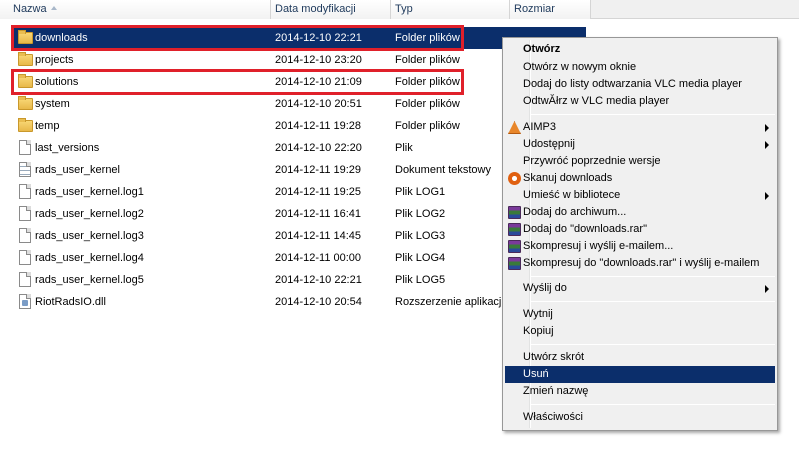 Image resolution: width=799 pixels, height=459 pixels. Describe the element at coordinates (640, 391) in the screenshot. I see `menu-item-rename: Zmień nazwę` at that location.